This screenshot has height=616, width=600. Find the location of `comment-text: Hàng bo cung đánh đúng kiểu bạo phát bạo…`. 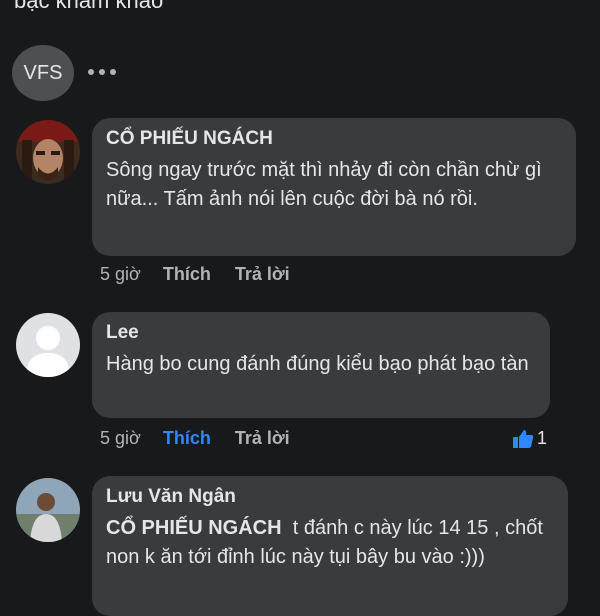

comment-text: Hàng bo cung đánh đúng kiểu bạo phát bạo… is located at coordinates (317, 364).